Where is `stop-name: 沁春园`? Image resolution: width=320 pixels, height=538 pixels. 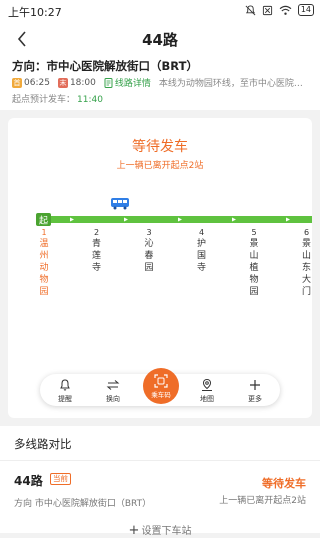
stop-name: 沁春园 is located at coordinates (149, 256).